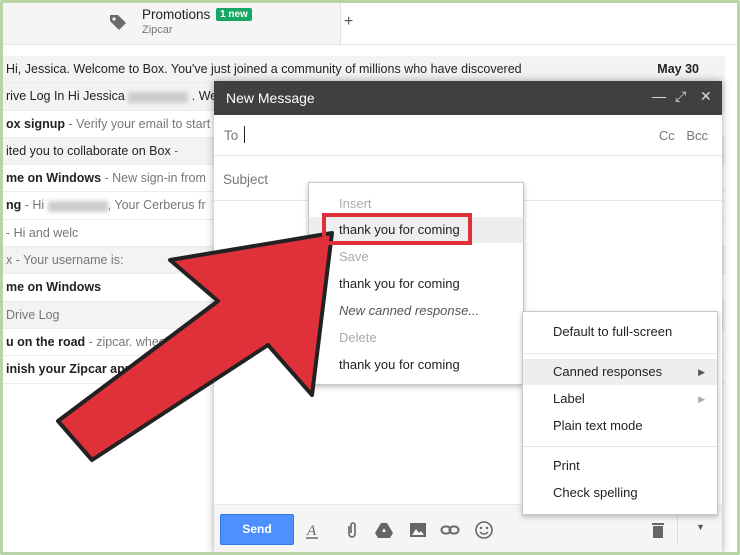  I want to click on email-sender: ox signup, so click(36, 123).